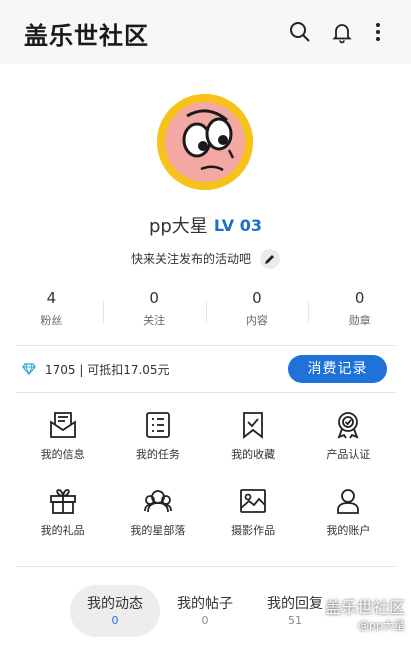 The image size is (411, 650). What do you see at coordinates (205, 32) in the screenshot?
I see `top-app-bar: 盖乐世社区` at bounding box center [205, 32].